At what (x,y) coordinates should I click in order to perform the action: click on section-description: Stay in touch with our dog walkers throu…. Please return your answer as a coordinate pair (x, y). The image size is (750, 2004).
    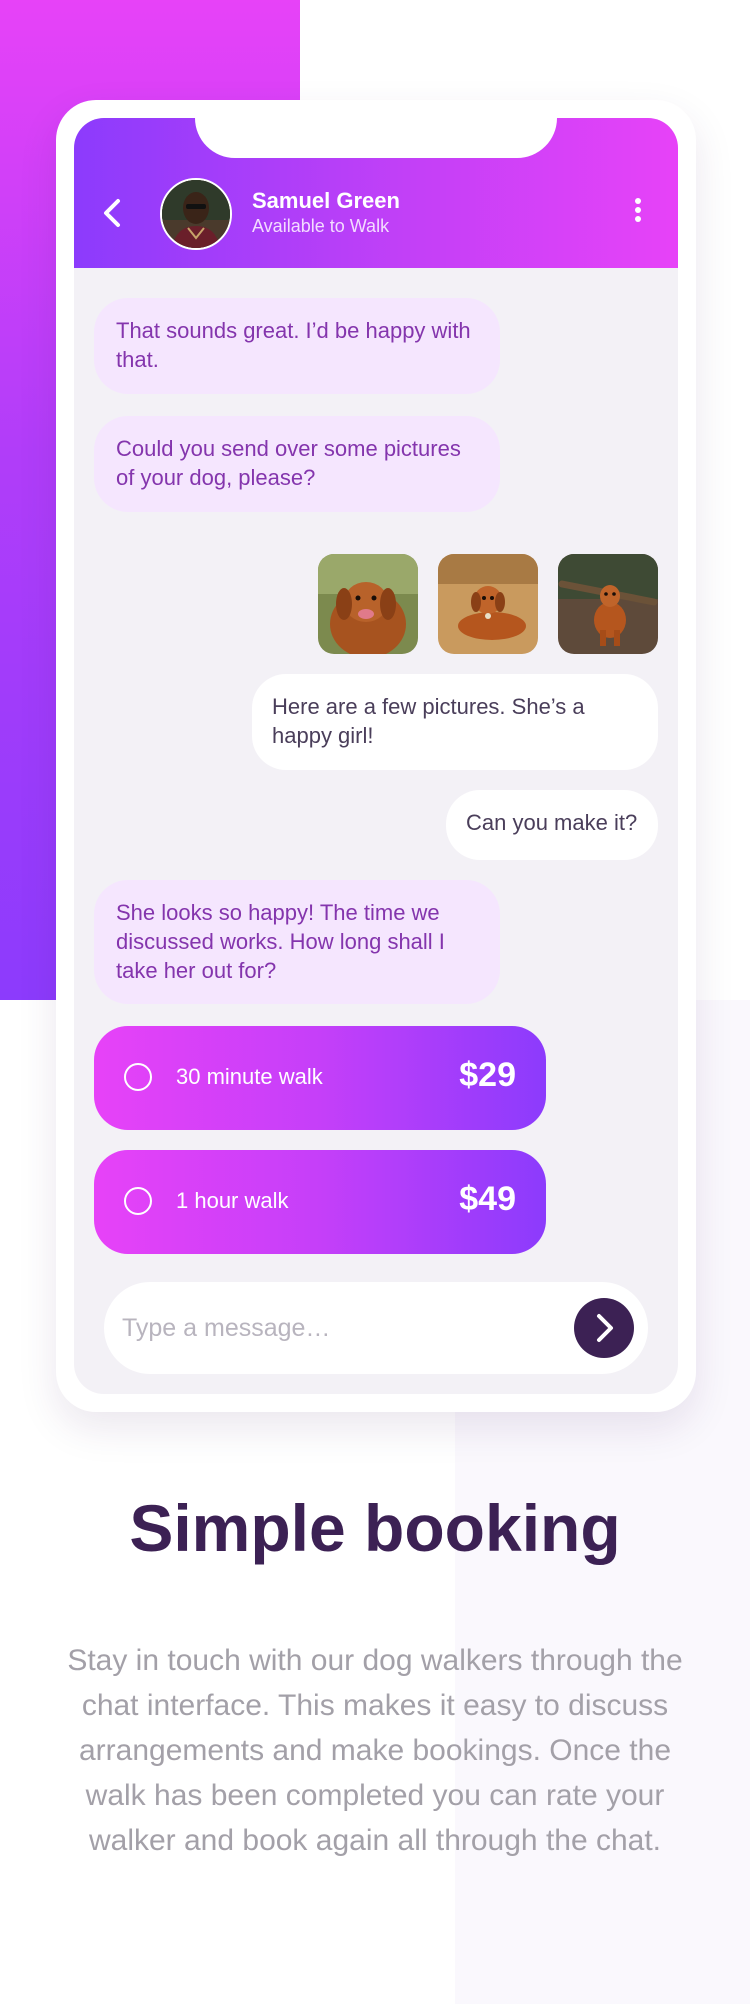
    Looking at the image, I should click on (375, 1750).